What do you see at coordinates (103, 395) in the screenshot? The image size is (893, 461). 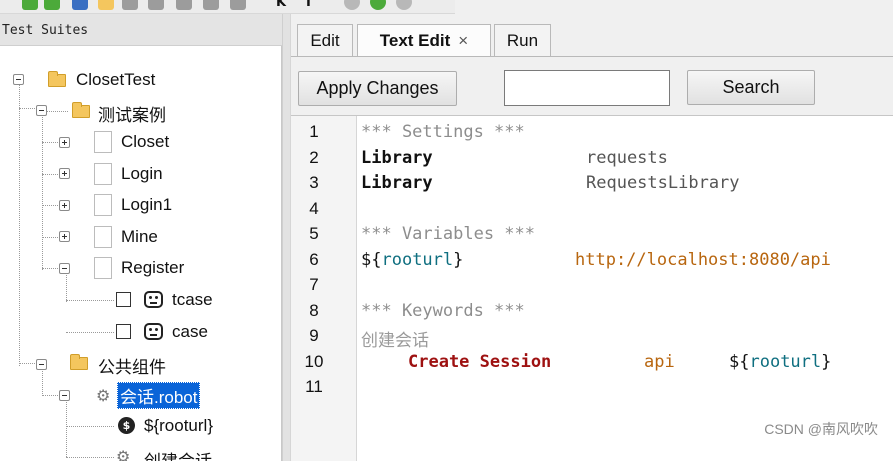 I see `resource-gear-icon: ⚙` at bounding box center [103, 395].